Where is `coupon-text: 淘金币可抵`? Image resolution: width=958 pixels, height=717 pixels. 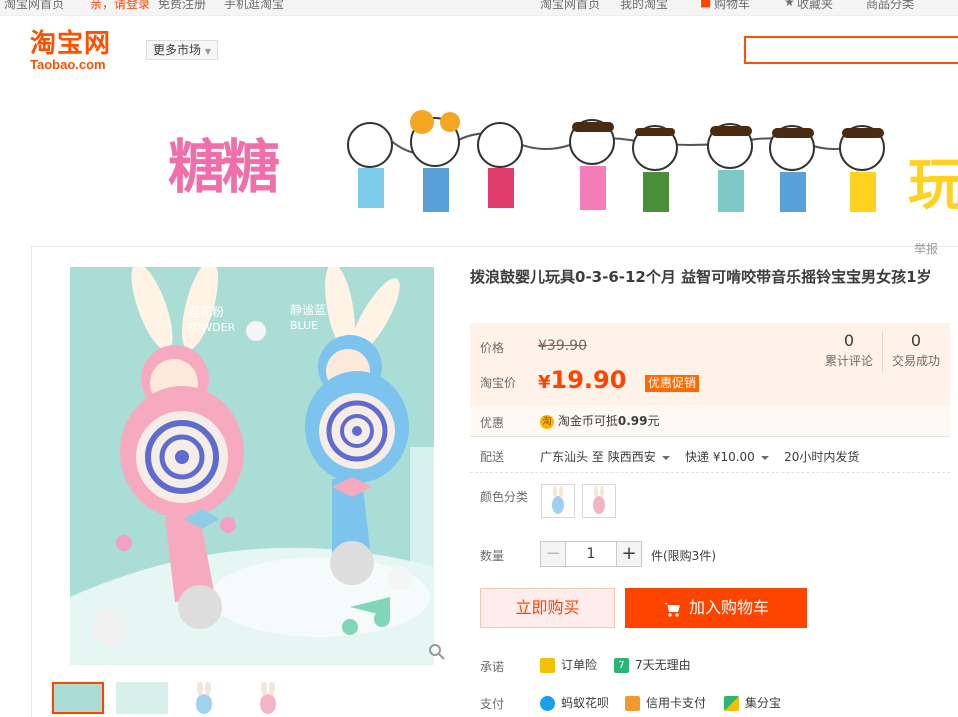 coupon-text: 淘金币可抵 is located at coordinates (587, 421).